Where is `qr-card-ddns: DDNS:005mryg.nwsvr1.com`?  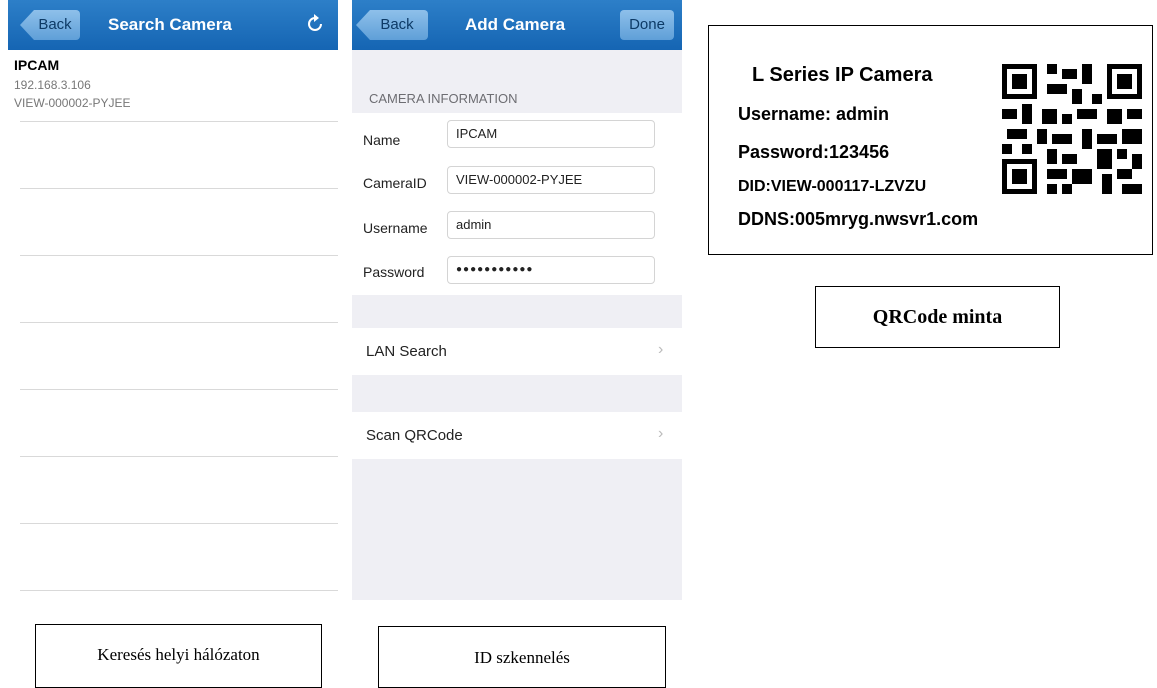 qr-card-ddns: DDNS:005mryg.nwsvr1.com is located at coordinates (858, 219).